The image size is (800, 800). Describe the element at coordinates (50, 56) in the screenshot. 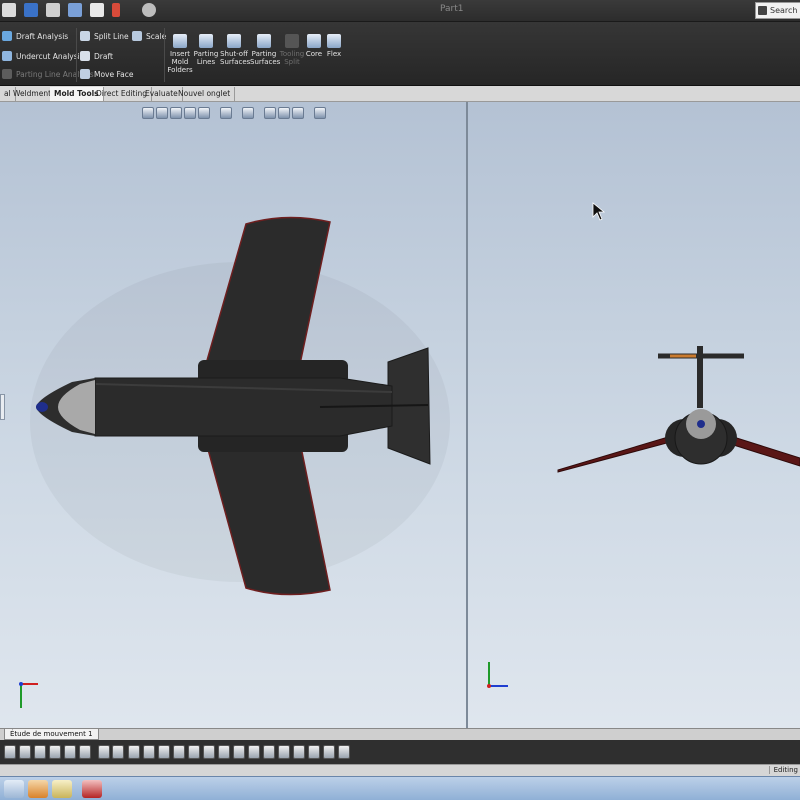

I see `undercut-analysis-label: Undercut Analysis` at that location.